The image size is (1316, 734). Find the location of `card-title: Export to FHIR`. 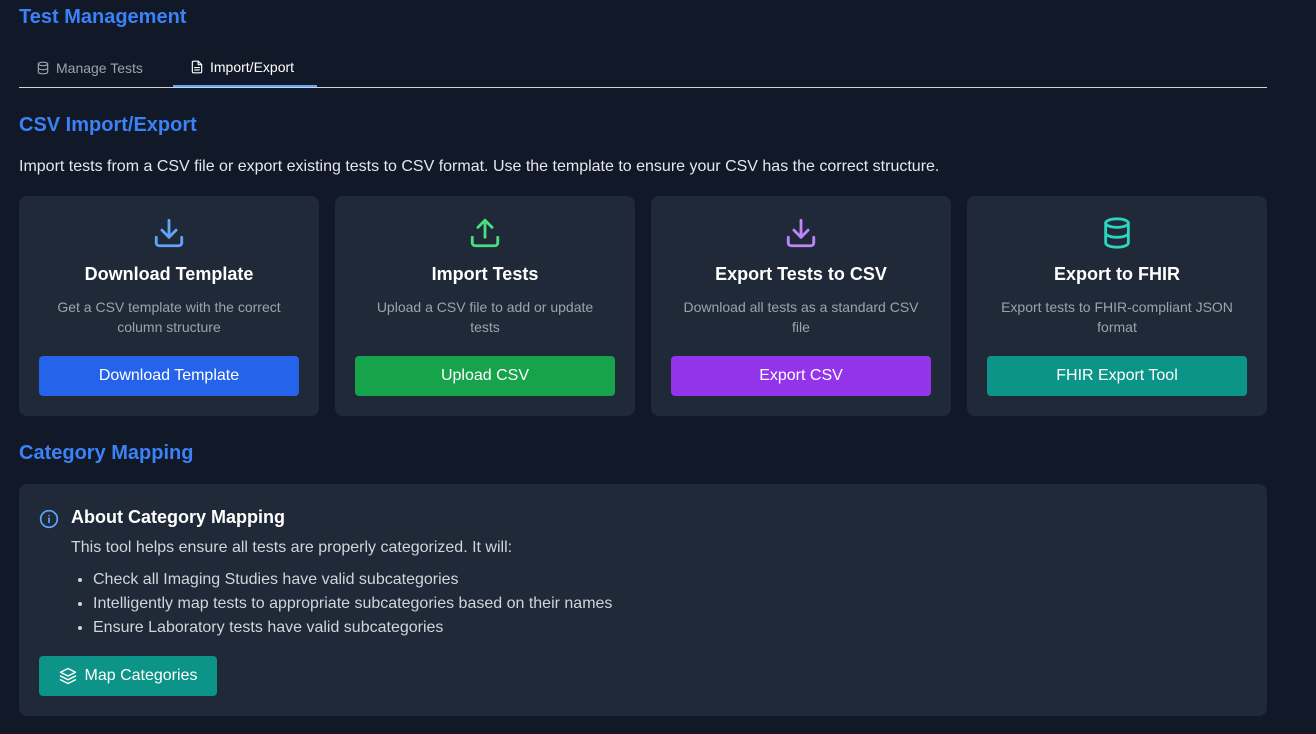

card-title: Export to FHIR is located at coordinates (1117, 274).